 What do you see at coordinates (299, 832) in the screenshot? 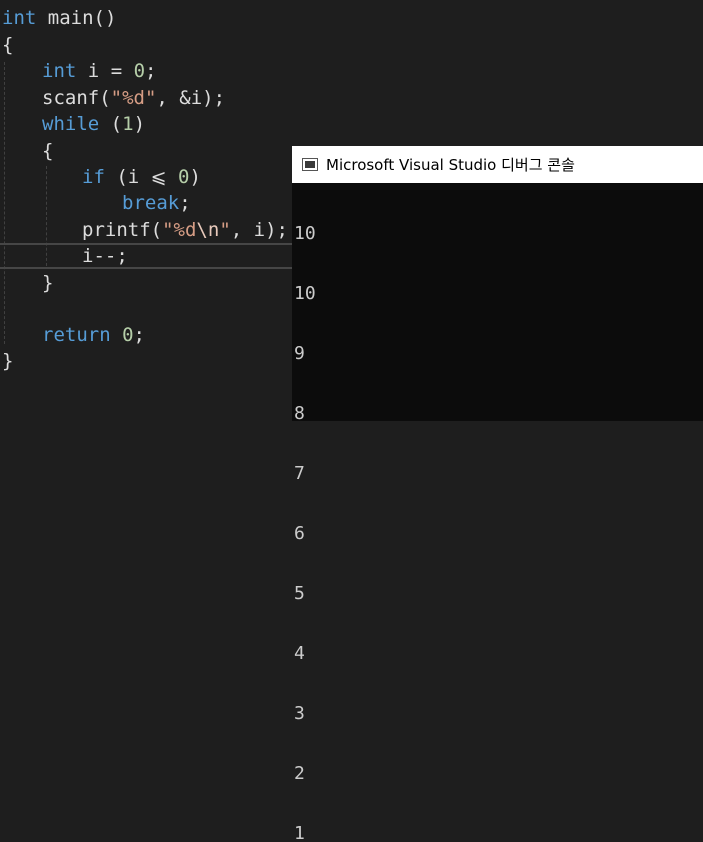
I see `output-line: 1` at bounding box center [299, 832].